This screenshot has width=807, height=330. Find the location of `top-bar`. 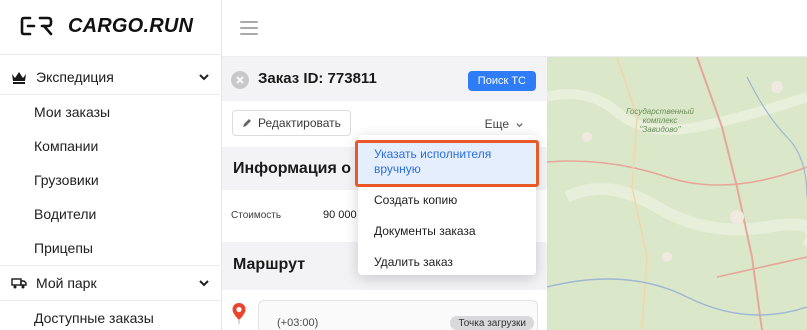

top-bar is located at coordinates (514, 28).